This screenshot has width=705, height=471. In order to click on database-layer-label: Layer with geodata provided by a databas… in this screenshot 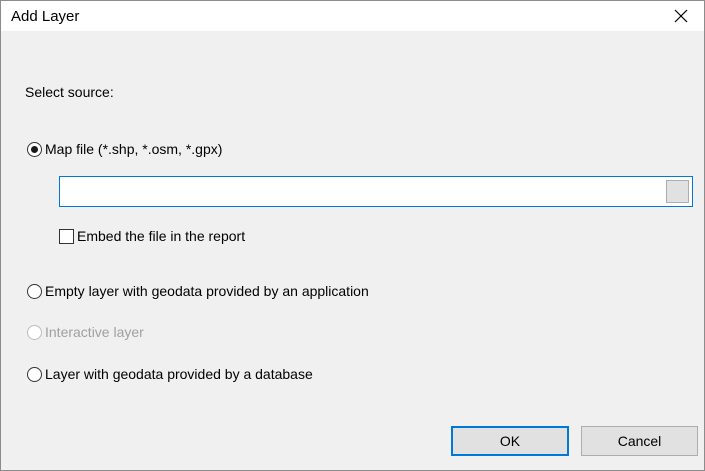, I will do `click(179, 374)`.